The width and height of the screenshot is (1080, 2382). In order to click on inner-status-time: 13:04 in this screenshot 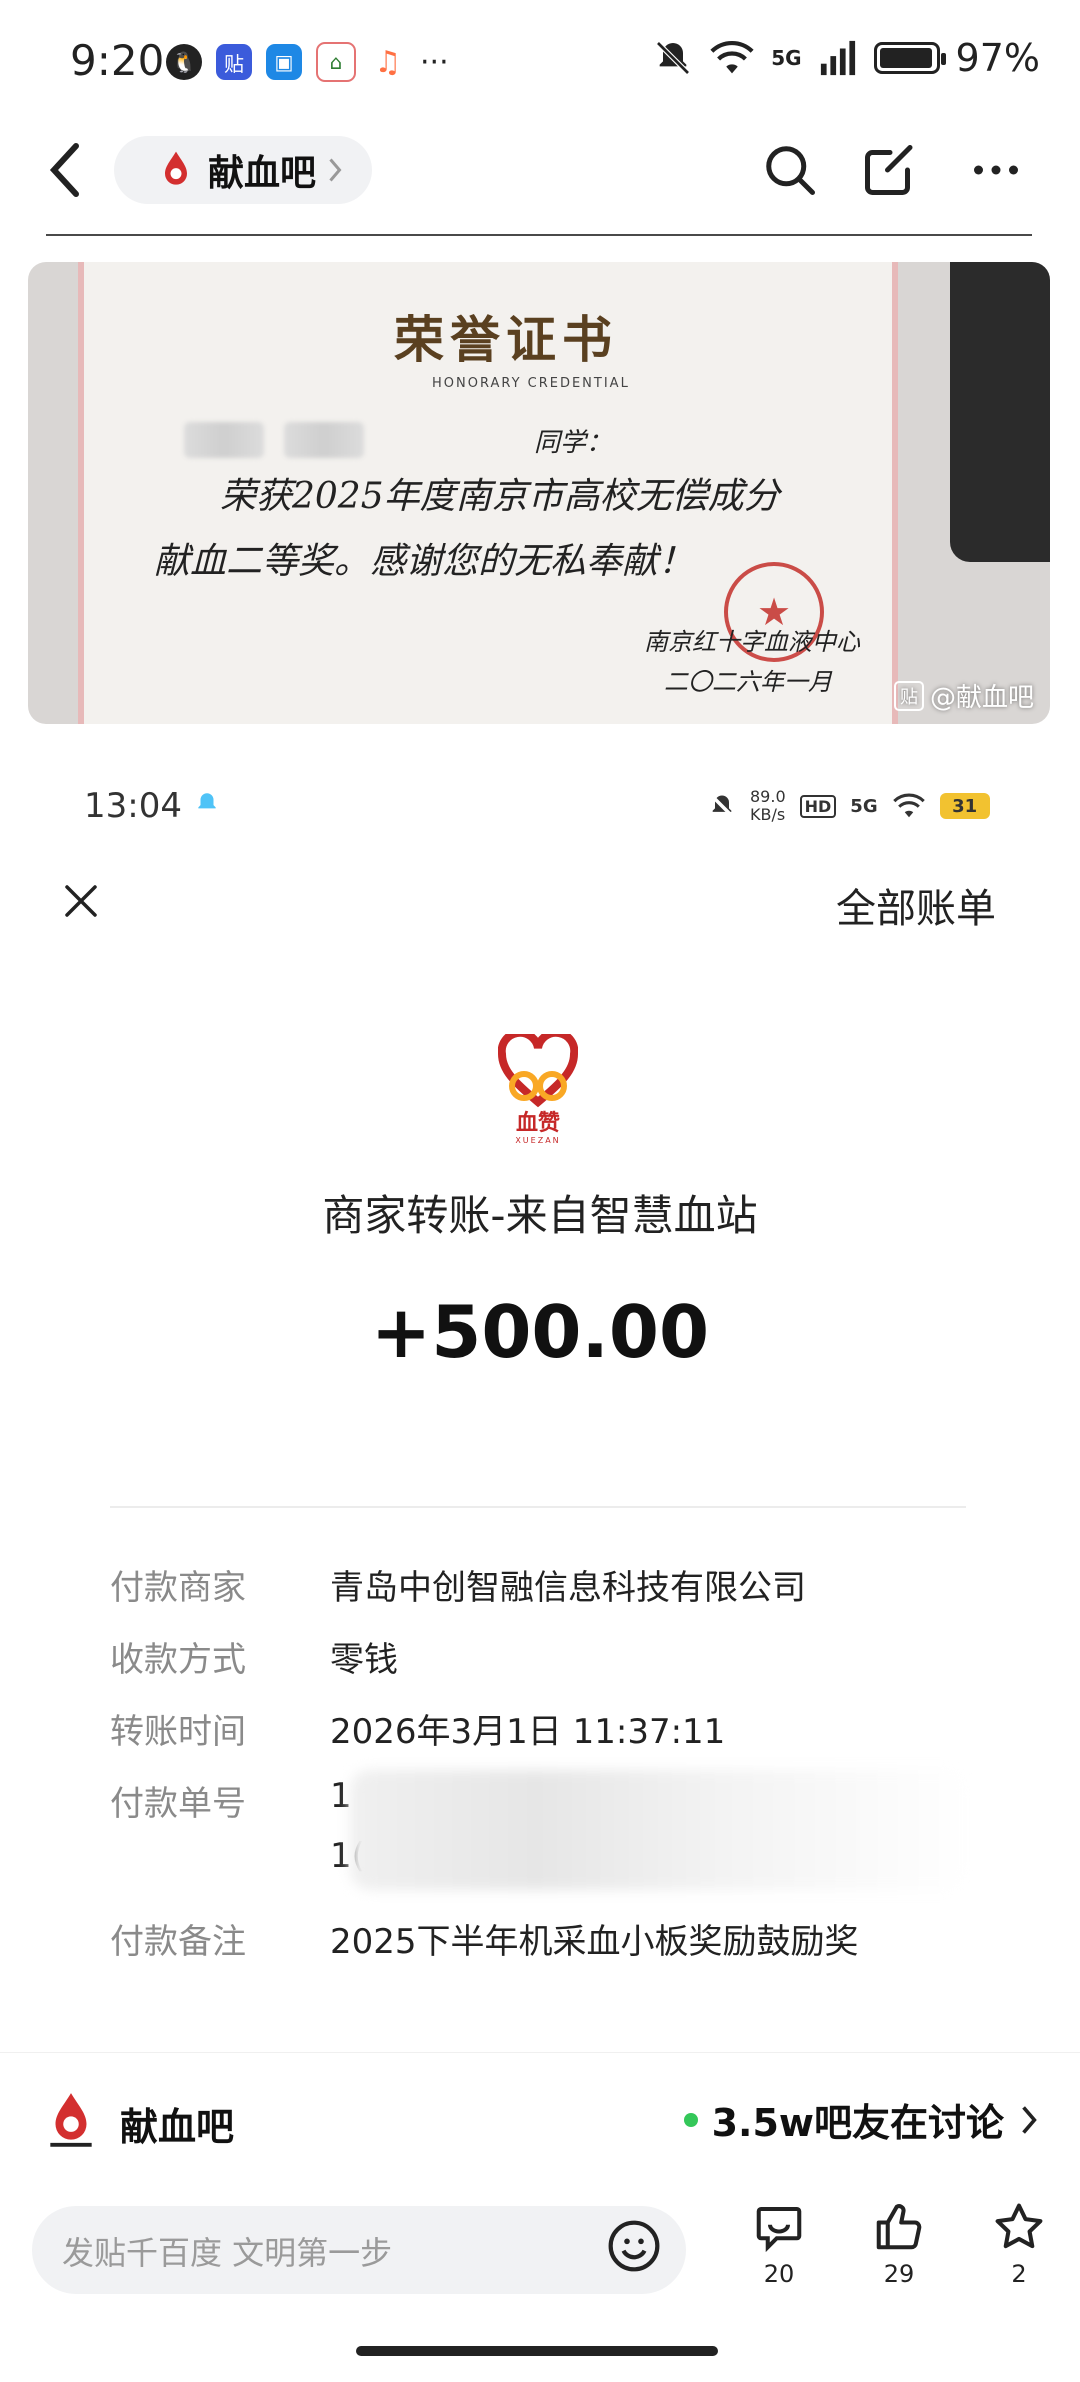, I will do `click(133, 806)`.